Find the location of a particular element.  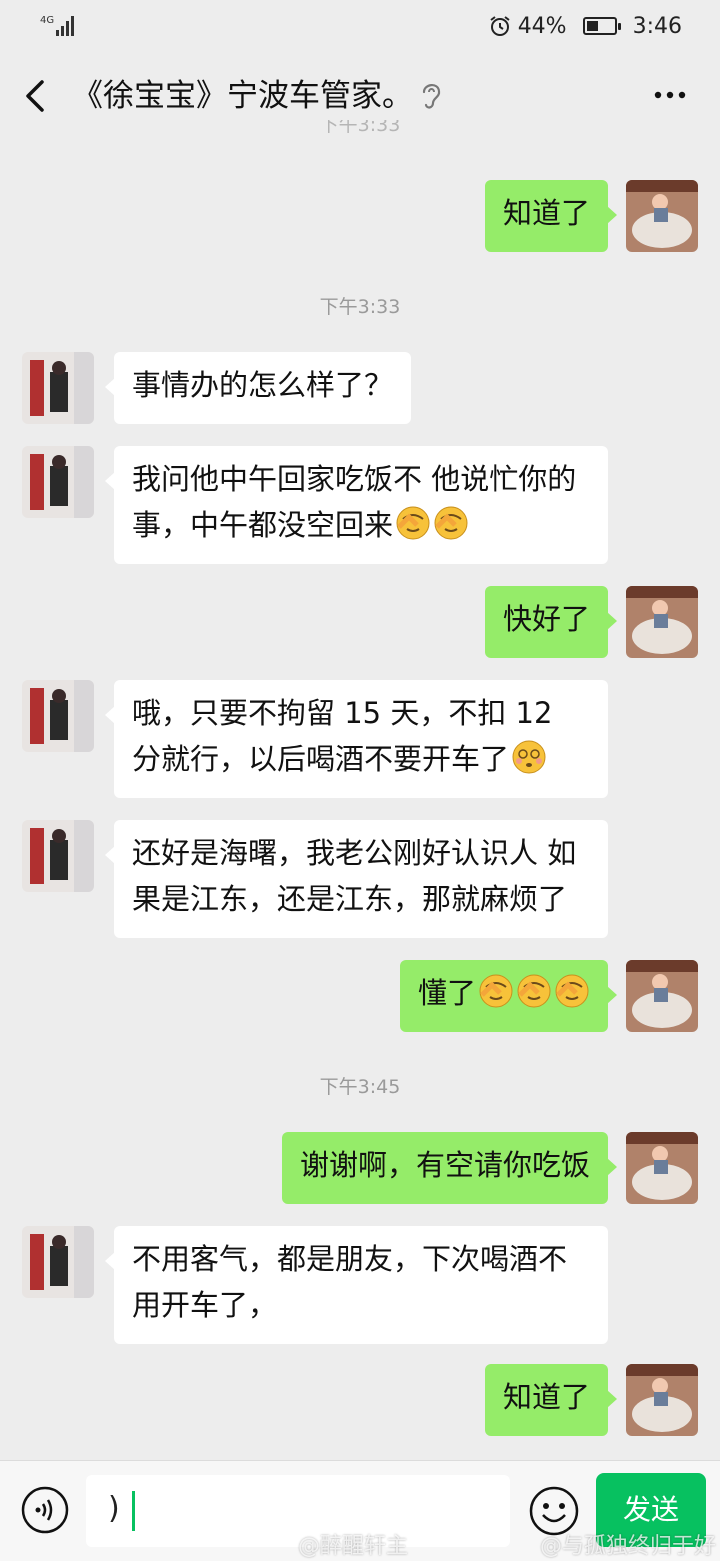

watermark-right: @与孤独终归于好 is located at coordinates (628, 1546).